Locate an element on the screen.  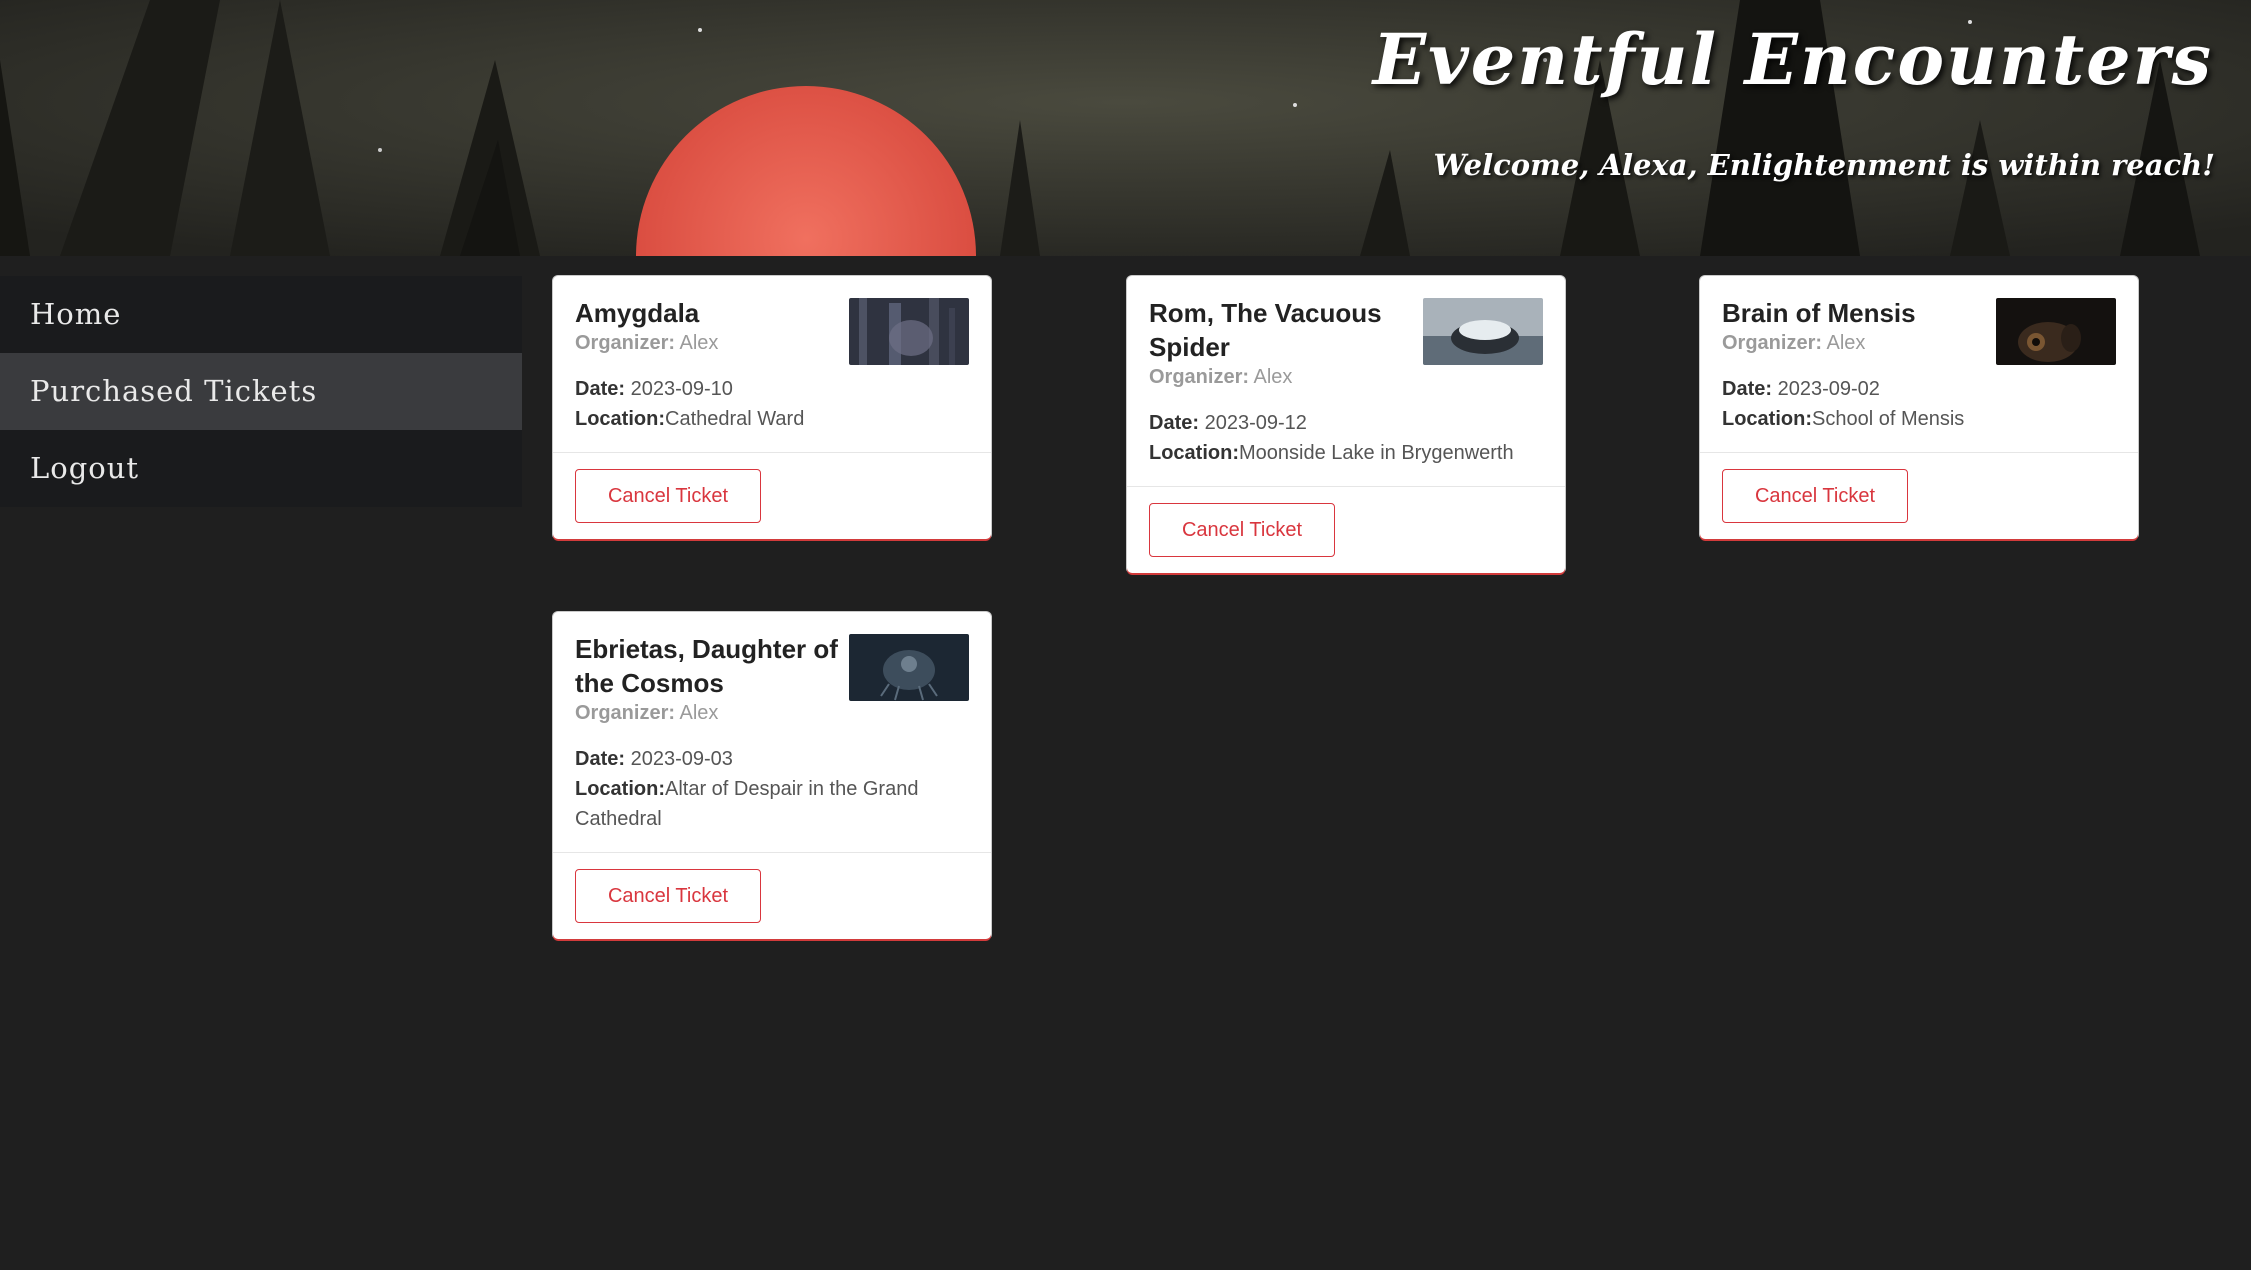
sidebar-nav: Home Purchased Tickets Logout is located at coordinates (261, 391).